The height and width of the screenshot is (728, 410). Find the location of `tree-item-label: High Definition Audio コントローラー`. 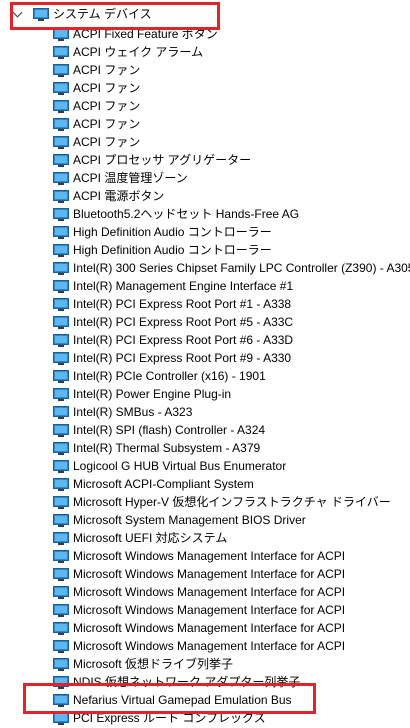

tree-item-label: High Definition Audio コントローラー is located at coordinates (172, 250).